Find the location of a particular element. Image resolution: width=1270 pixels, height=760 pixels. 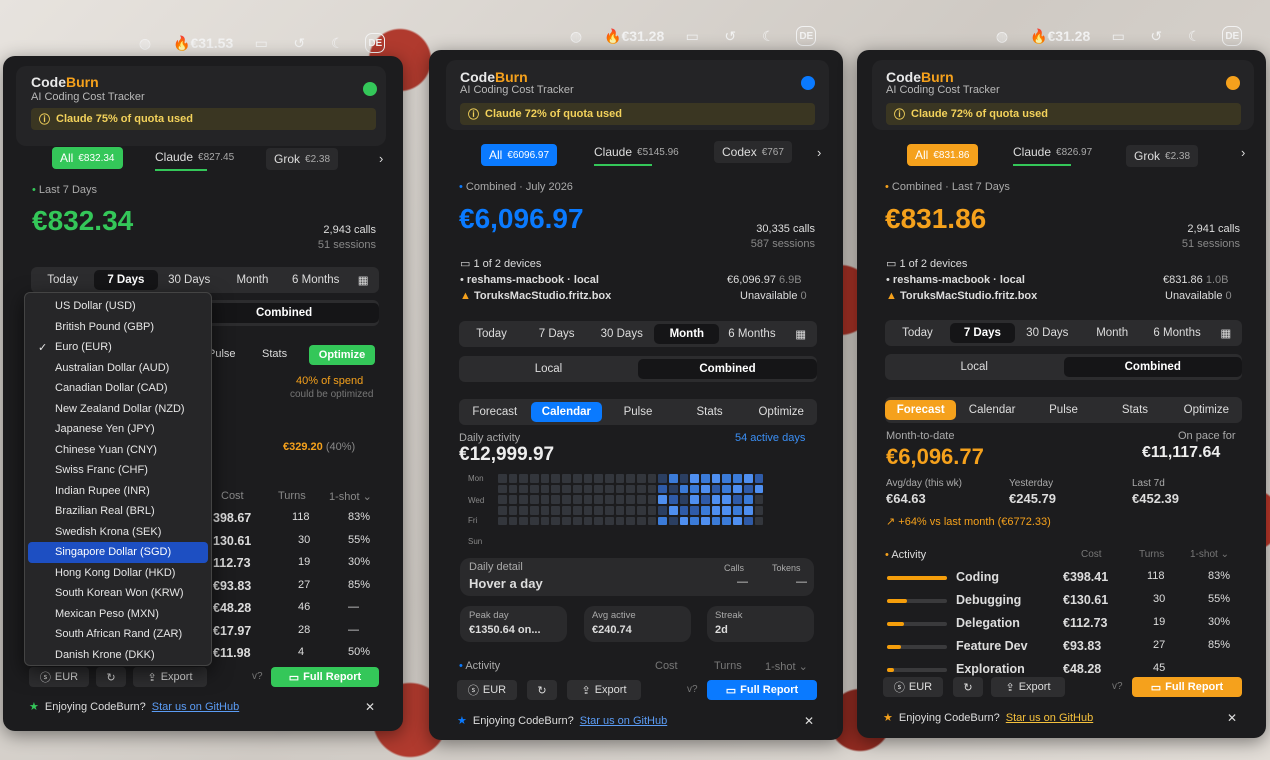

range-month: Month is located at coordinates (1112, 333).